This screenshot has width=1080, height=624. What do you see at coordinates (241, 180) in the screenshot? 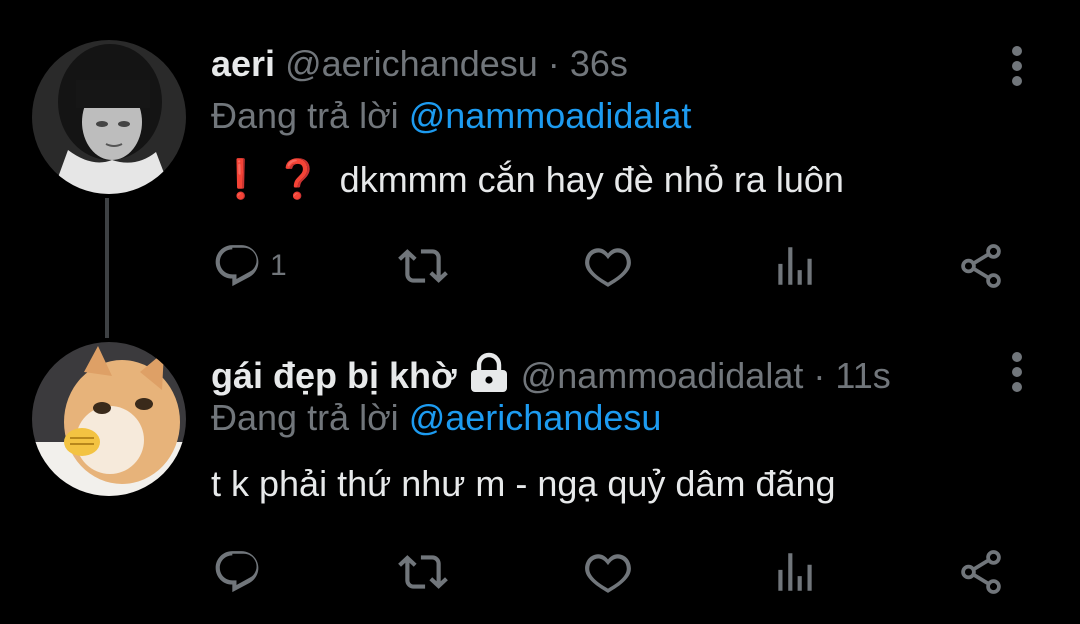
I see `exclamation-emoji: ❗` at bounding box center [241, 180].